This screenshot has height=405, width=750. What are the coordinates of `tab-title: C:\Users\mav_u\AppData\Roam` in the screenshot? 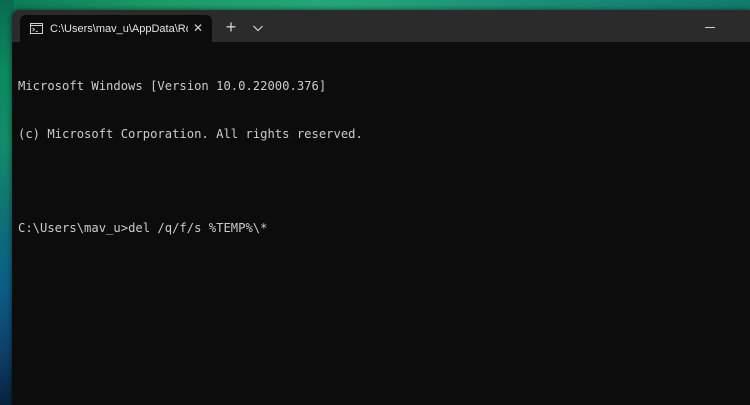 It's located at (119, 28).